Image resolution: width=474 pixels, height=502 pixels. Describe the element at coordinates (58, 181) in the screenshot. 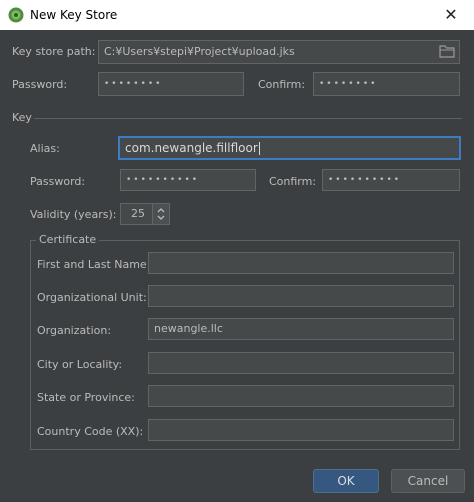

I see `key-password-label: Password:` at that location.